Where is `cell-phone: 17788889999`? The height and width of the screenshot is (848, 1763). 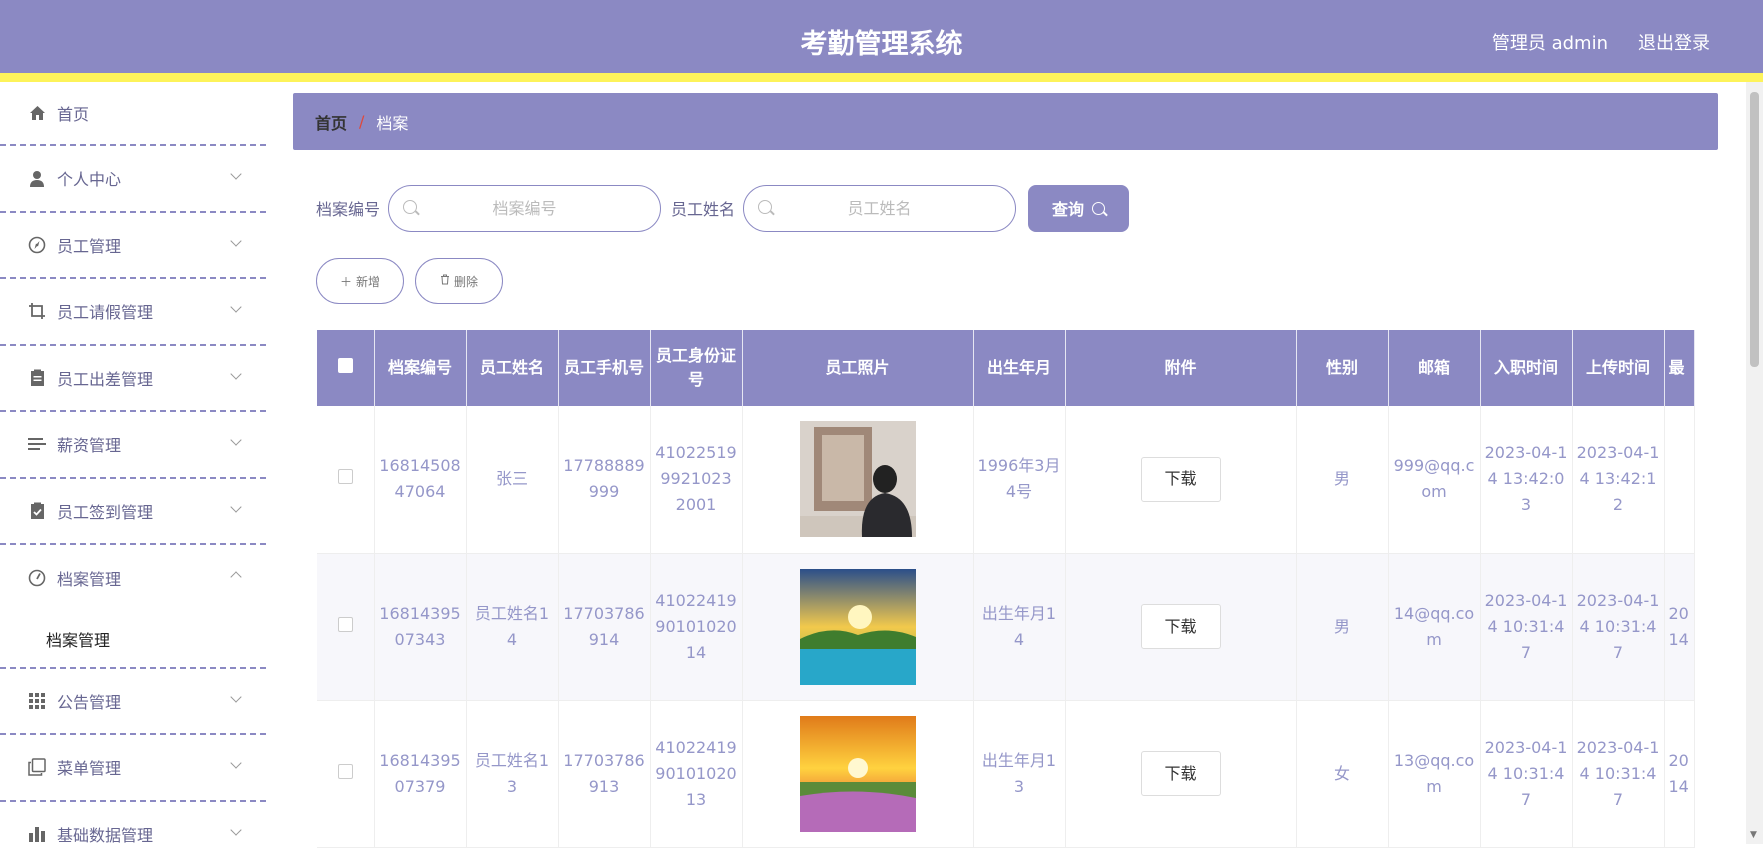 cell-phone: 17788889999 is located at coordinates (604, 480).